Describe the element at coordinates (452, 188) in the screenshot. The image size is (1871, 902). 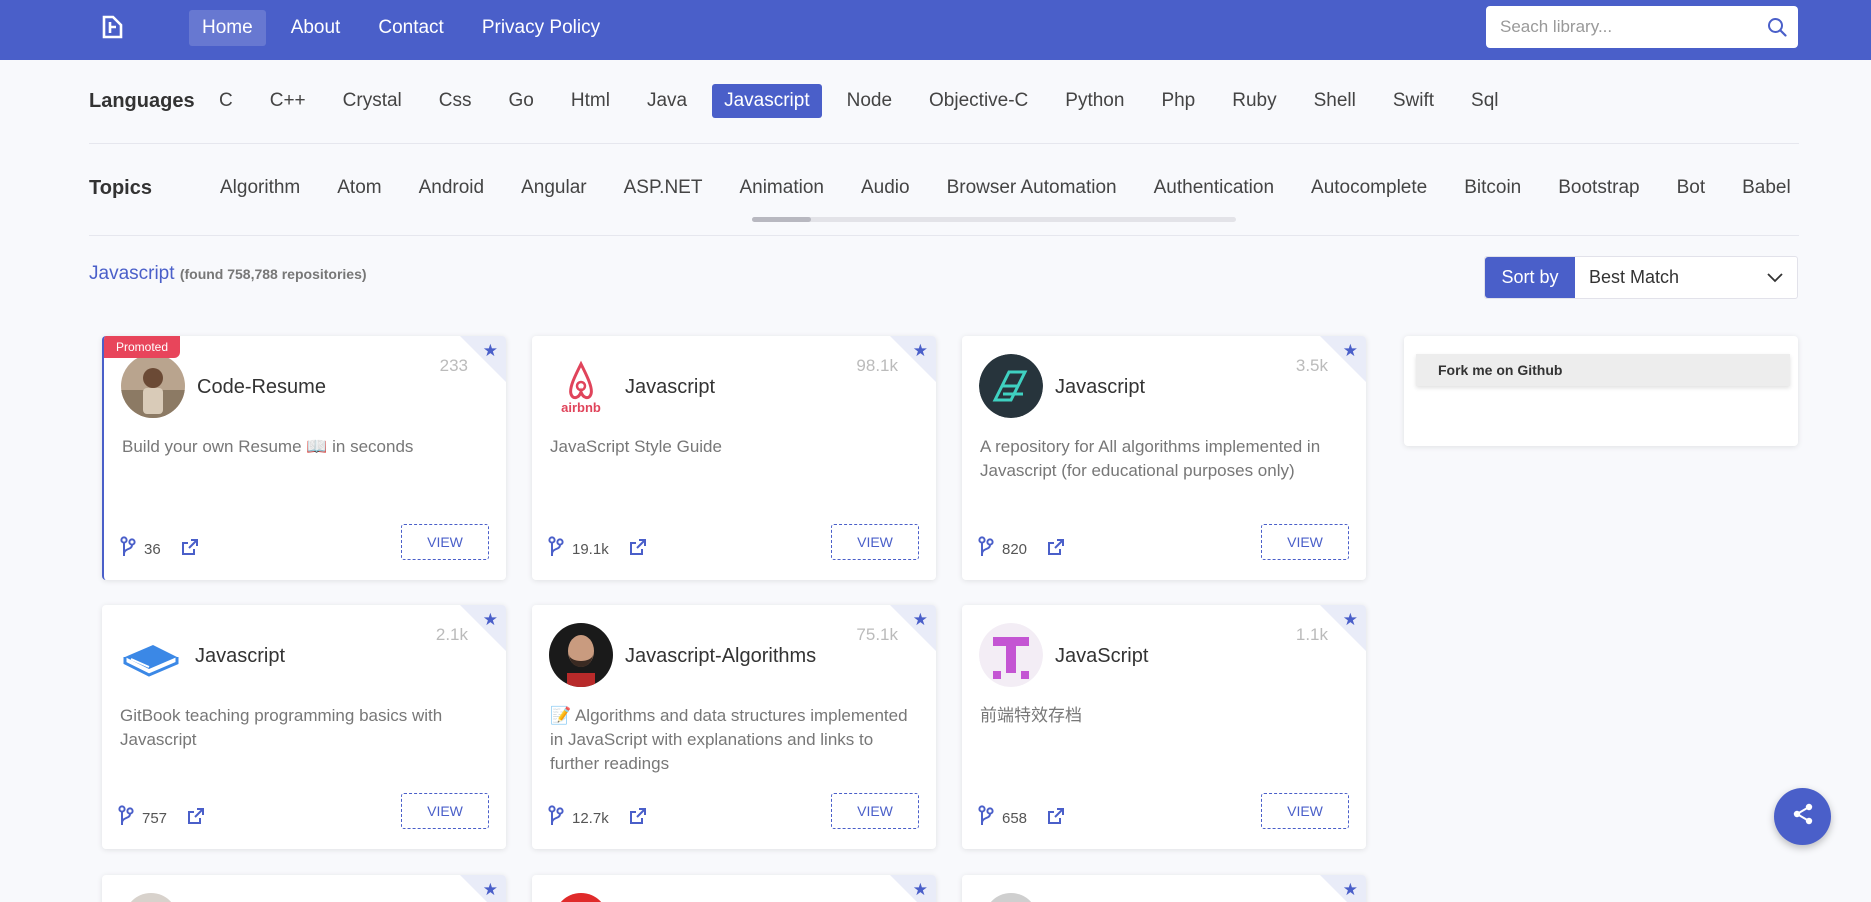
I see `topic-chip-android: Android` at that location.